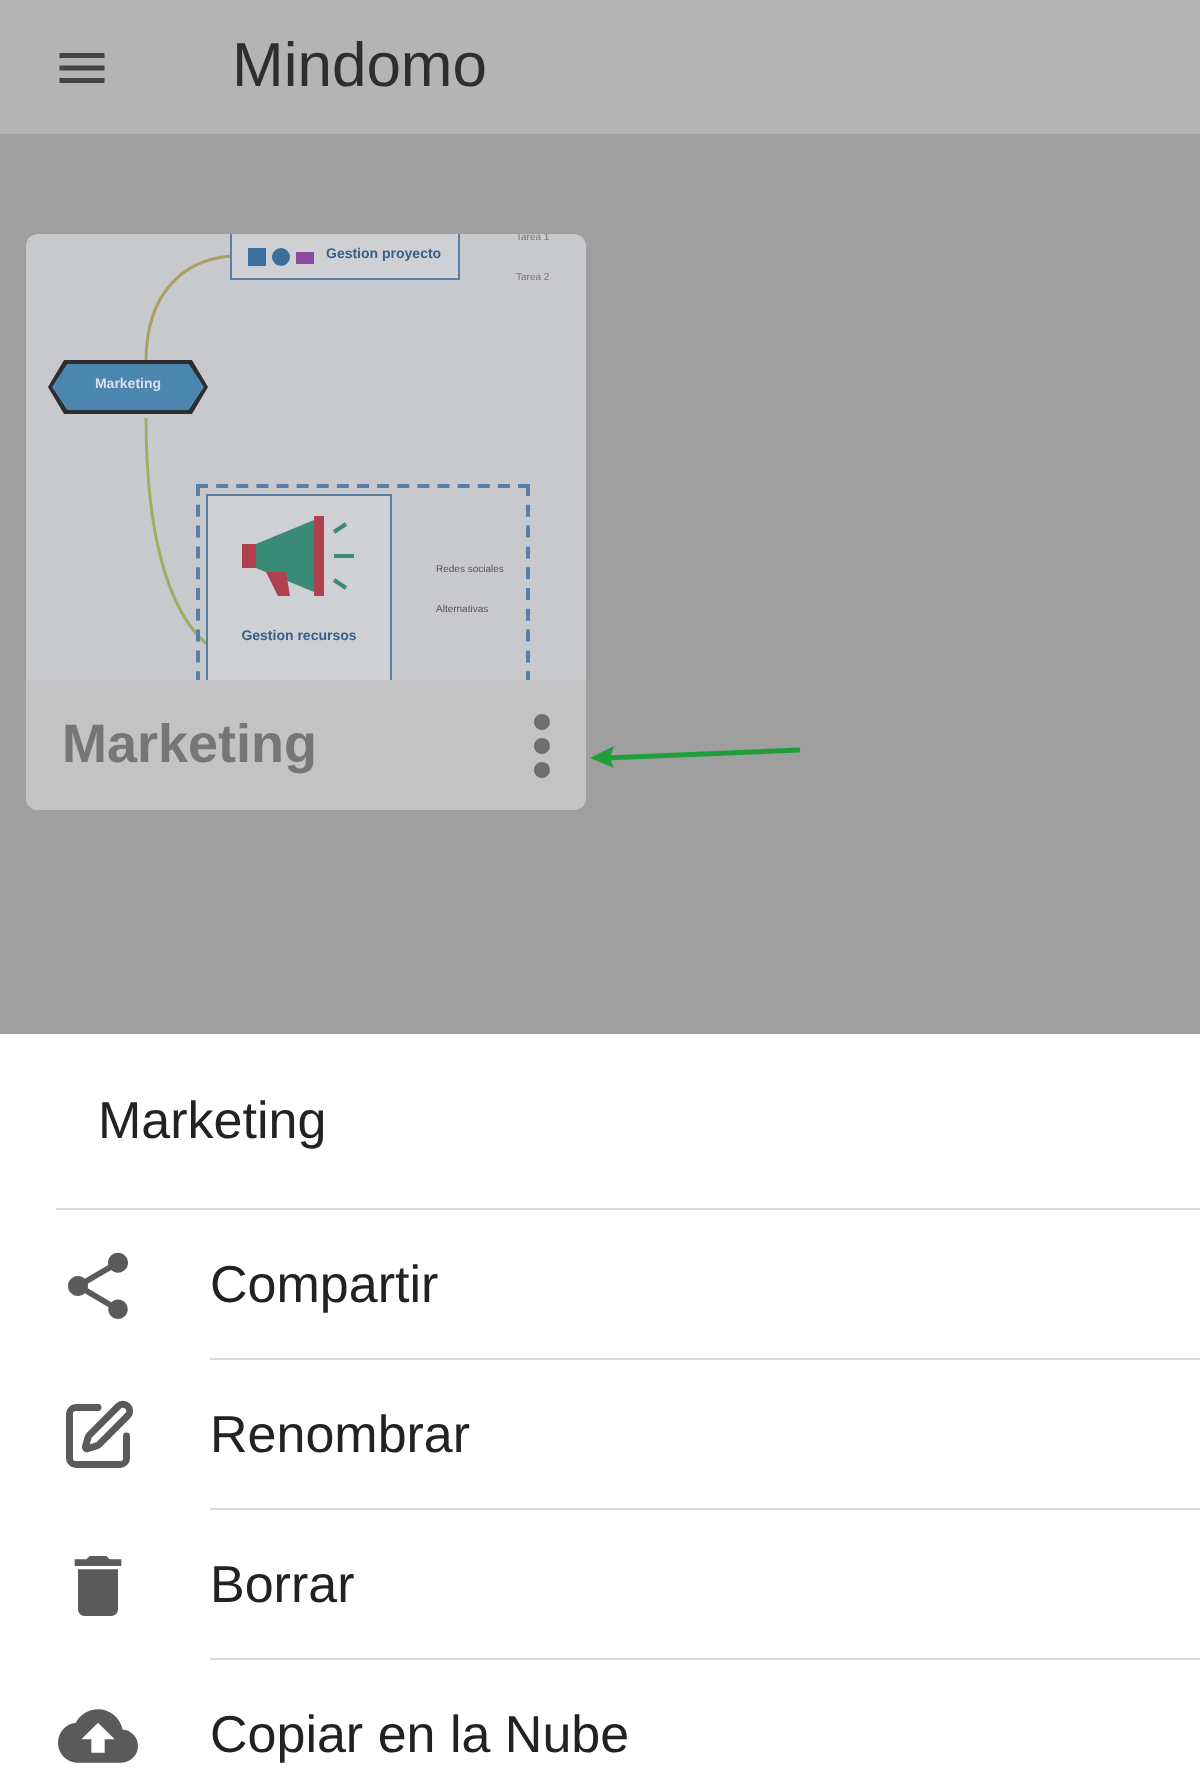 The height and width of the screenshot is (1788, 1200). What do you see at coordinates (542, 745) in the screenshot?
I see `more-icon` at bounding box center [542, 745].